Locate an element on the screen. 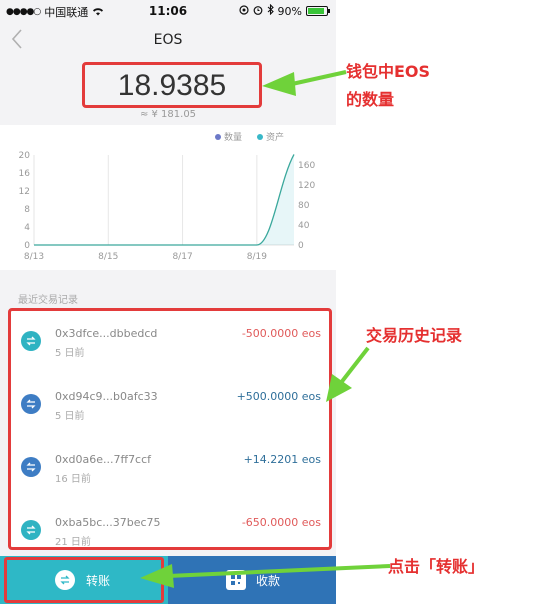  arrow-transfer is located at coordinates (265, 576).